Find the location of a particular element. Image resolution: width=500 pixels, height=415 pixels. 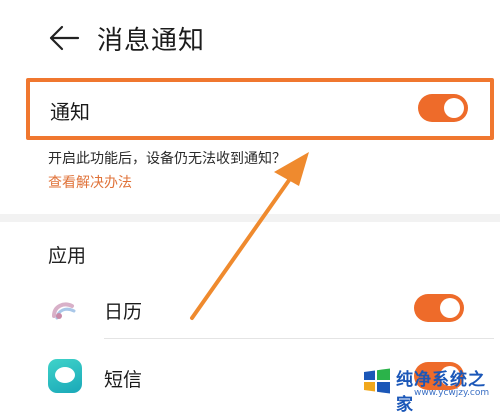

messages-app-icon is located at coordinates (65, 376).